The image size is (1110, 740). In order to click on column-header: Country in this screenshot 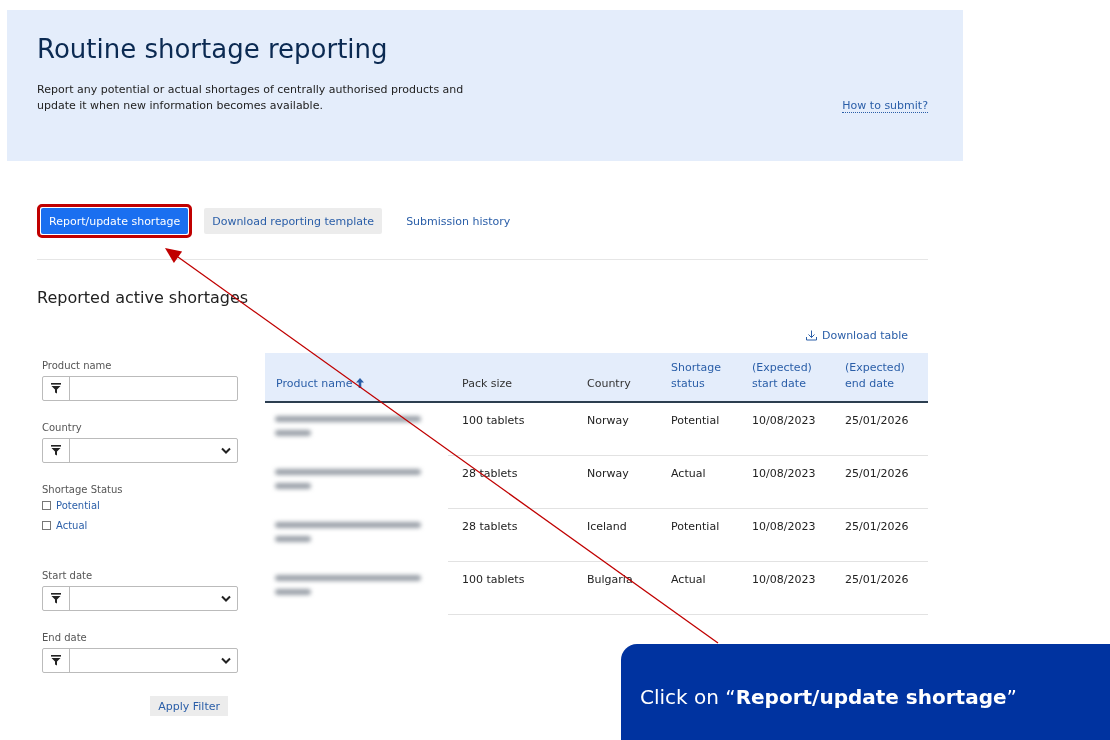, I will do `click(615, 377)`.